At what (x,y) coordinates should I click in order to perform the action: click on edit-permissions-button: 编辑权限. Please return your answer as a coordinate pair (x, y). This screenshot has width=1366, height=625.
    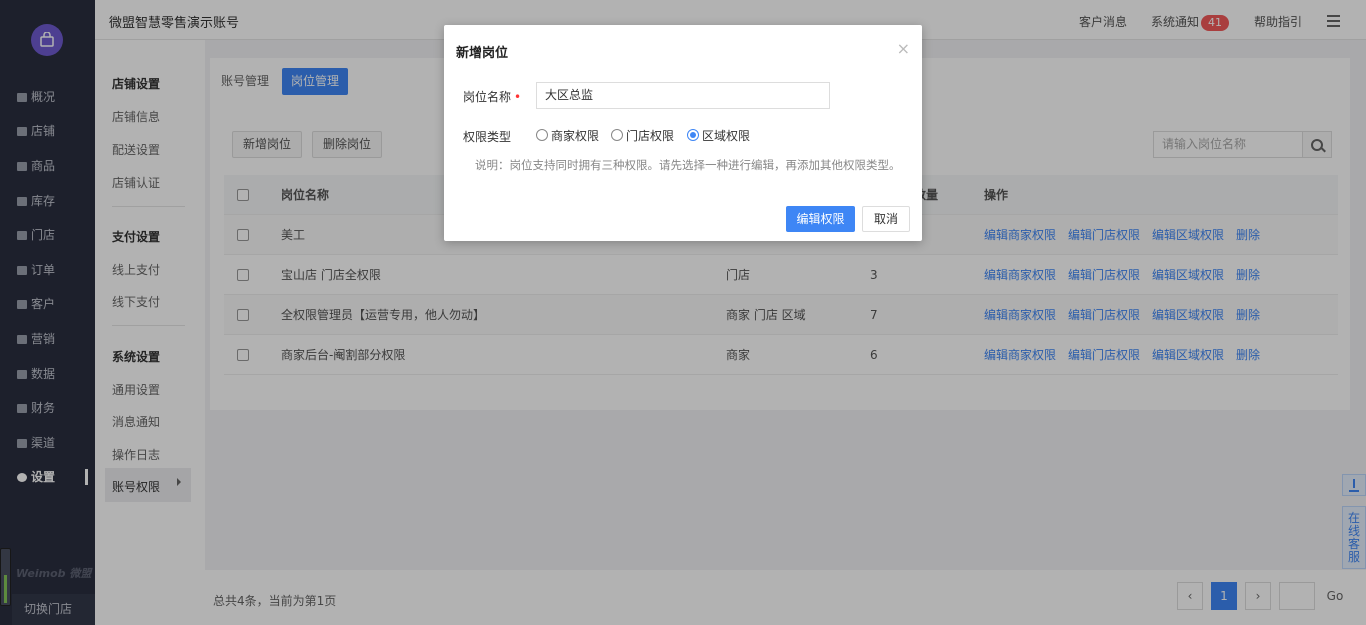
    Looking at the image, I should click on (820, 219).